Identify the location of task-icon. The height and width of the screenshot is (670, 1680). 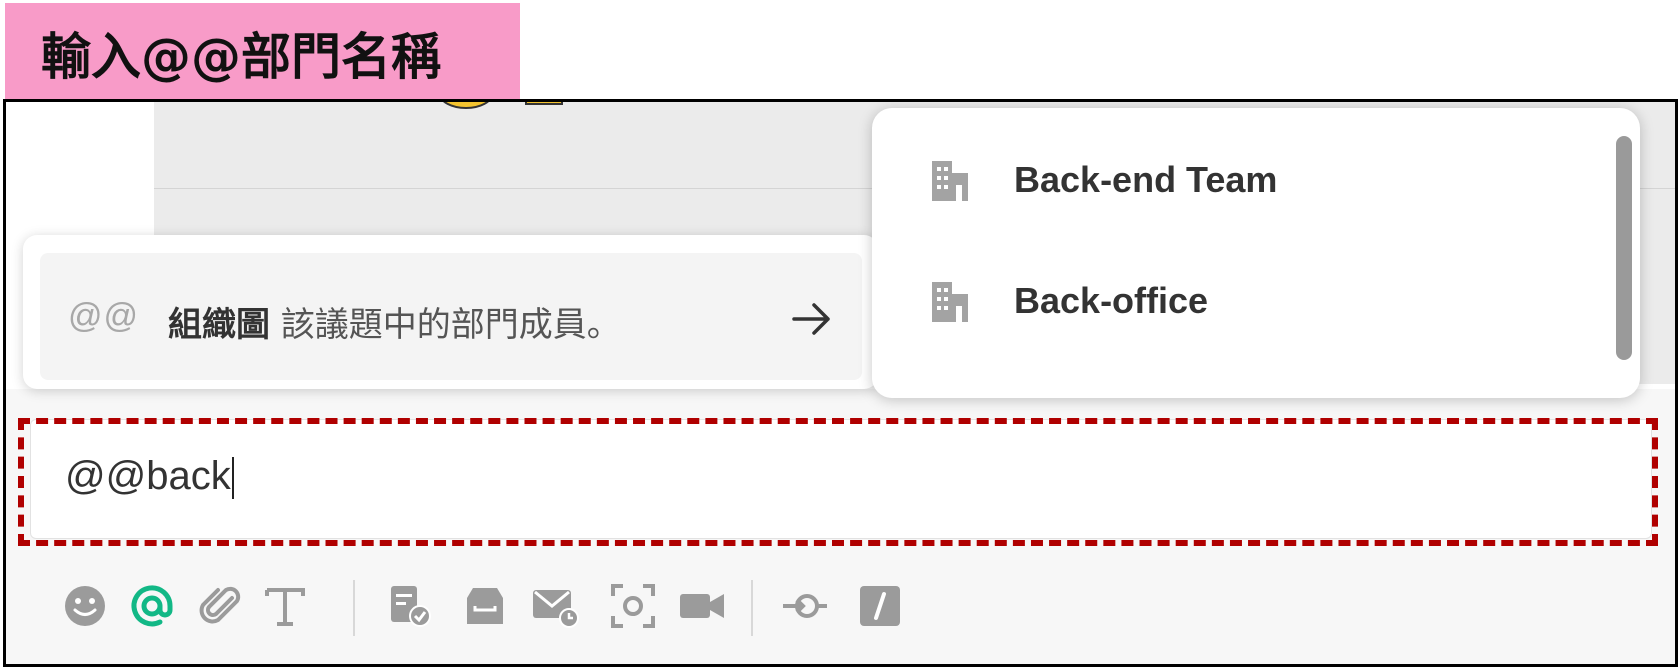
(410, 606).